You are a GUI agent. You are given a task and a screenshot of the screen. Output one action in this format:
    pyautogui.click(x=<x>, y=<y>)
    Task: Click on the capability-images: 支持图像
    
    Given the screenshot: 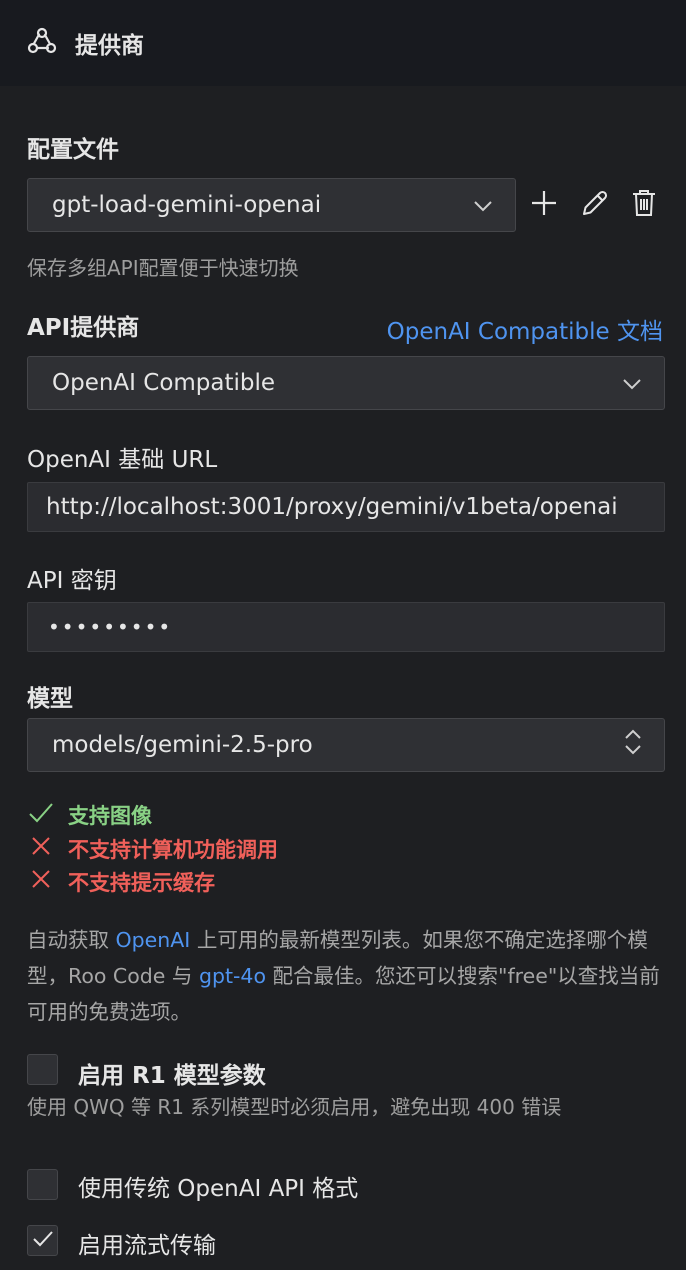 What is the action you would take?
    pyautogui.click(x=90, y=815)
    